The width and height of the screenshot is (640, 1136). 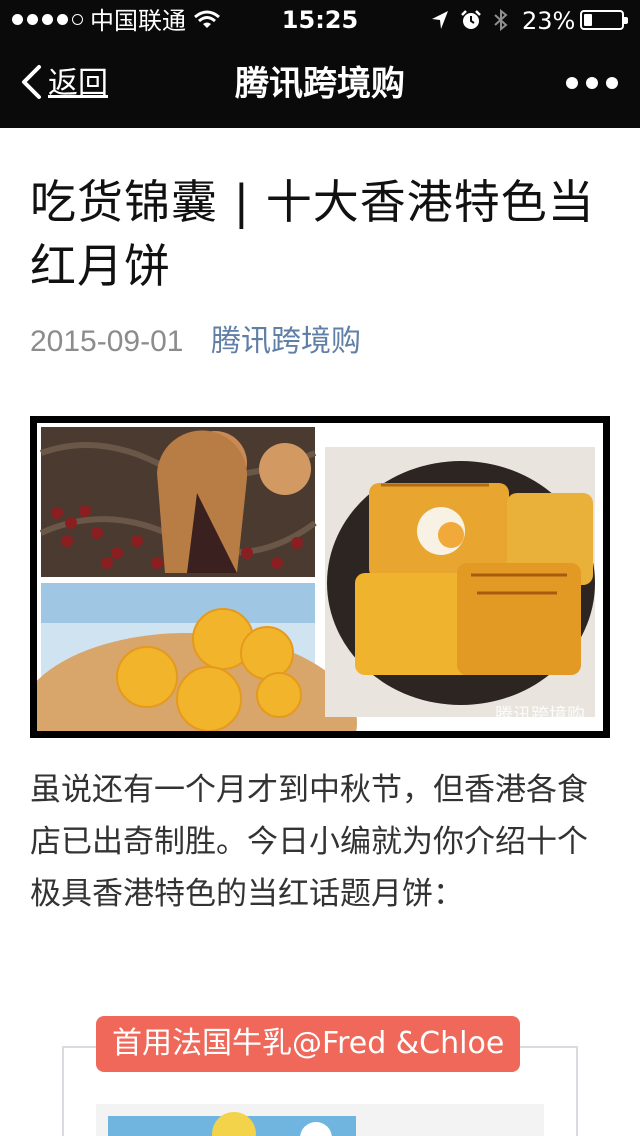 I want to click on battery-percentage: 23%, so click(x=549, y=21).